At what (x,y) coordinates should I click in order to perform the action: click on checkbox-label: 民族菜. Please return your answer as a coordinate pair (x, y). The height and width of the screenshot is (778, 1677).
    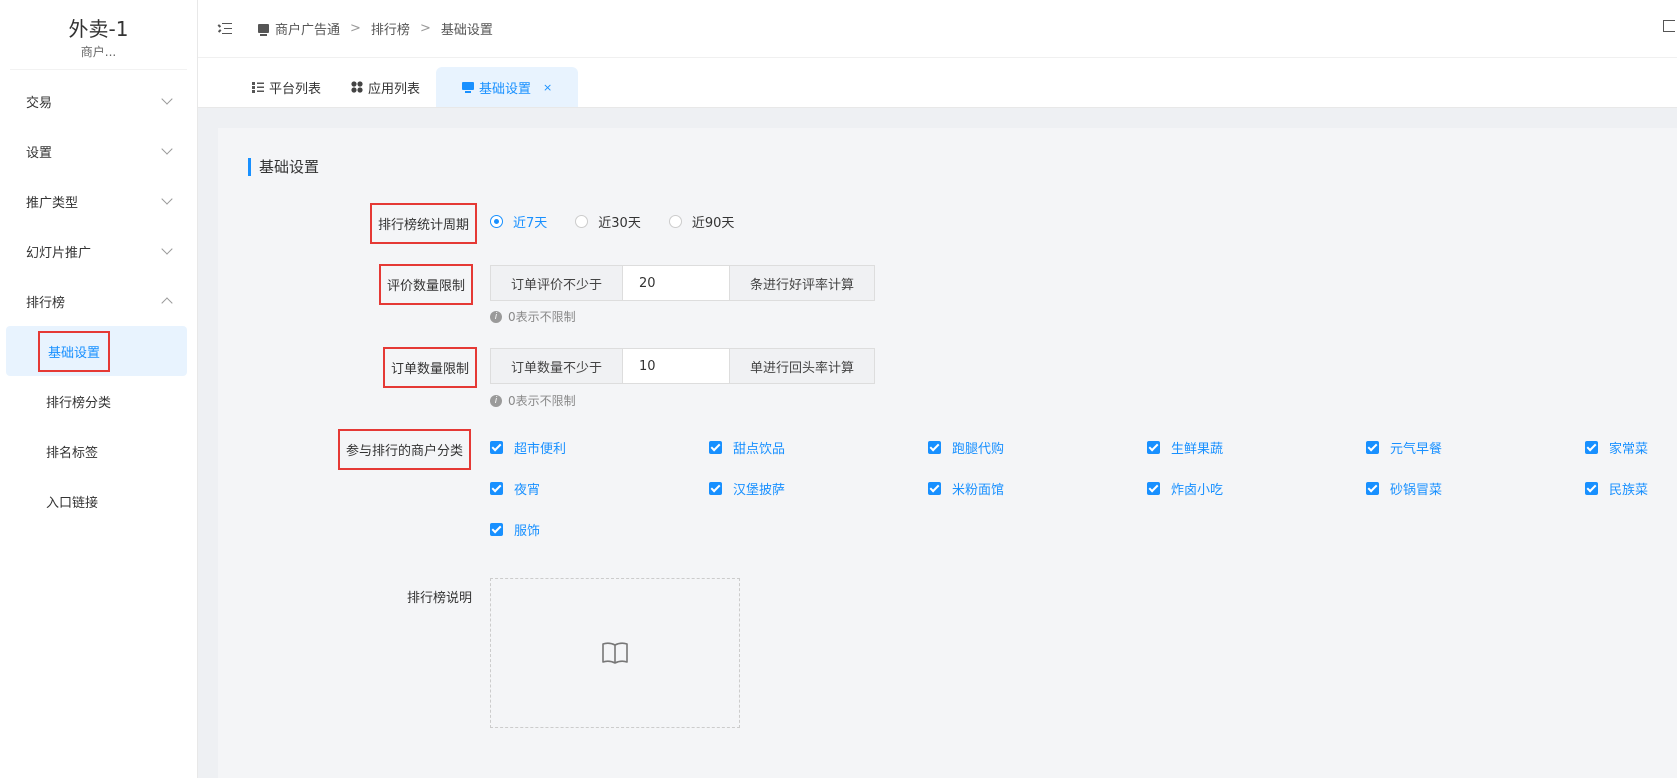
    Looking at the image, I should click on (1629, 490).